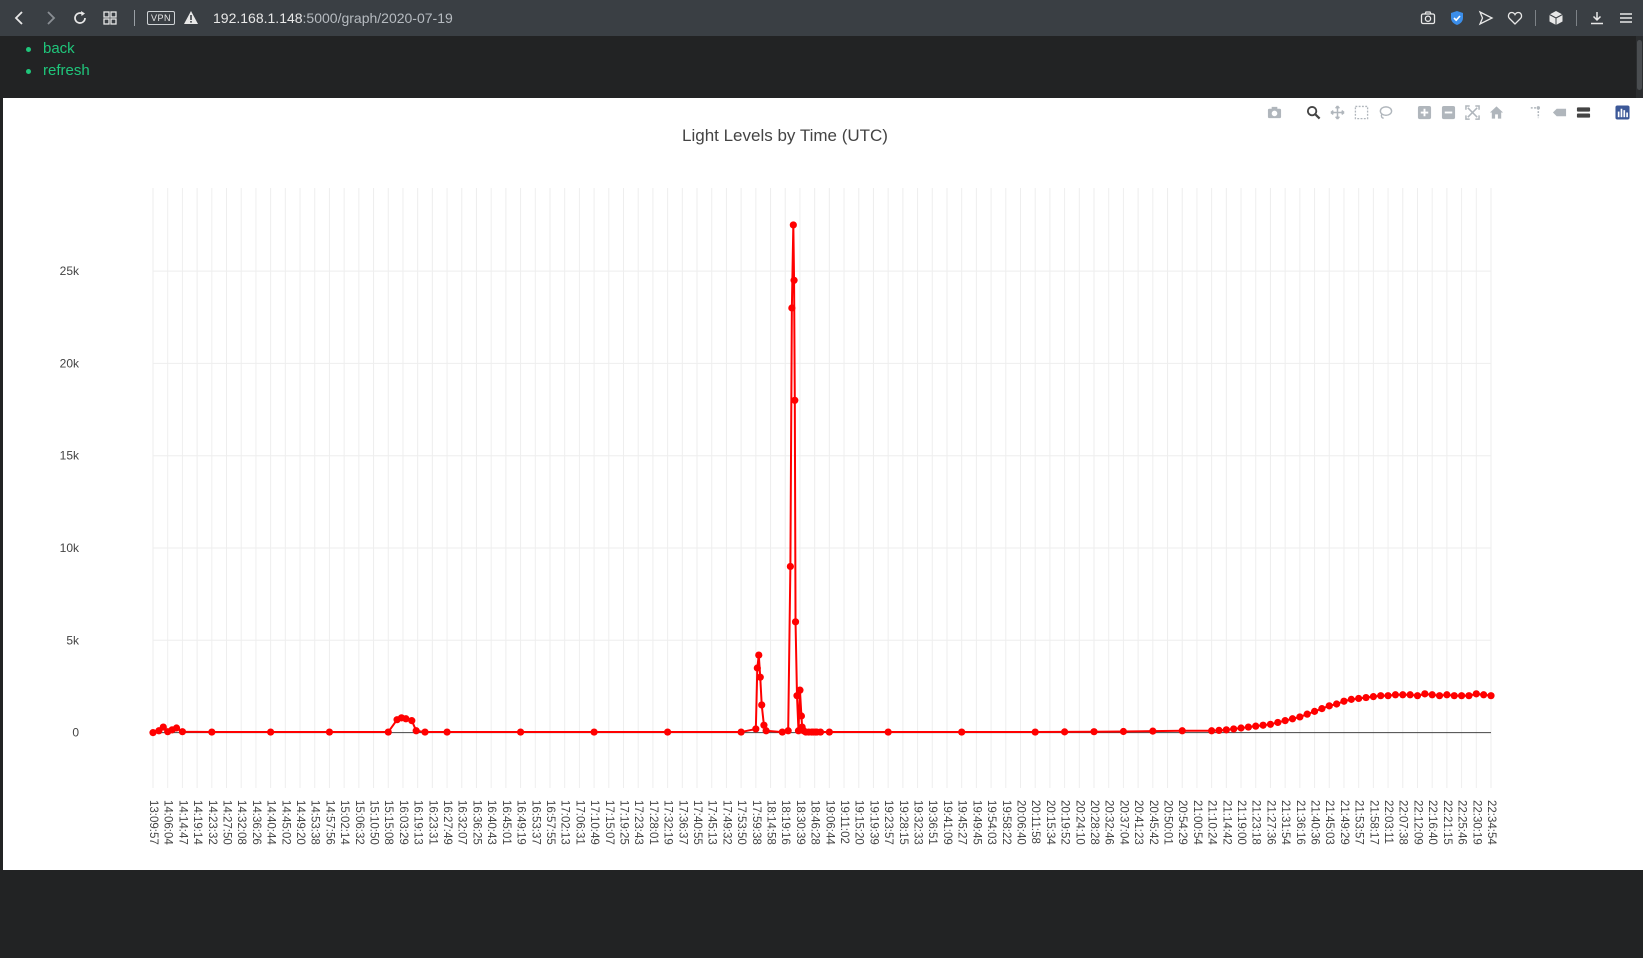  Describe the element at coordinates (1424, 112) in the screenshot. I see `zoom-in-icon` at that location.